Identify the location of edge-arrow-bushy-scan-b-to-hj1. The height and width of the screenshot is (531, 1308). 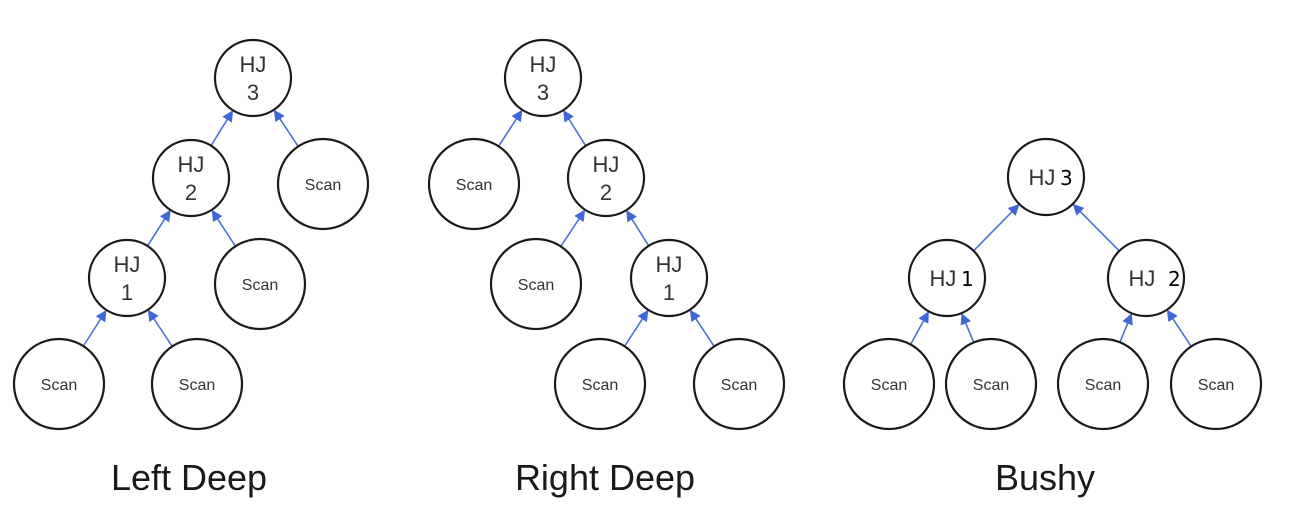
(967, 327).